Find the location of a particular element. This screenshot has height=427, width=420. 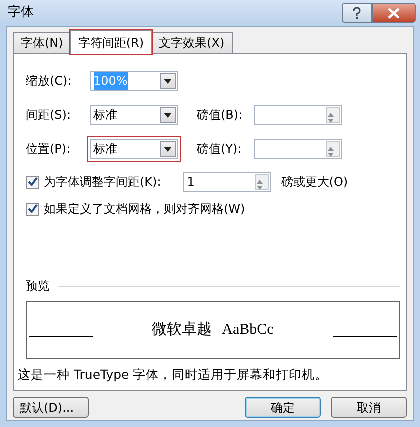

preview-sample: AaBbCc is located at coordinates (248, 330).